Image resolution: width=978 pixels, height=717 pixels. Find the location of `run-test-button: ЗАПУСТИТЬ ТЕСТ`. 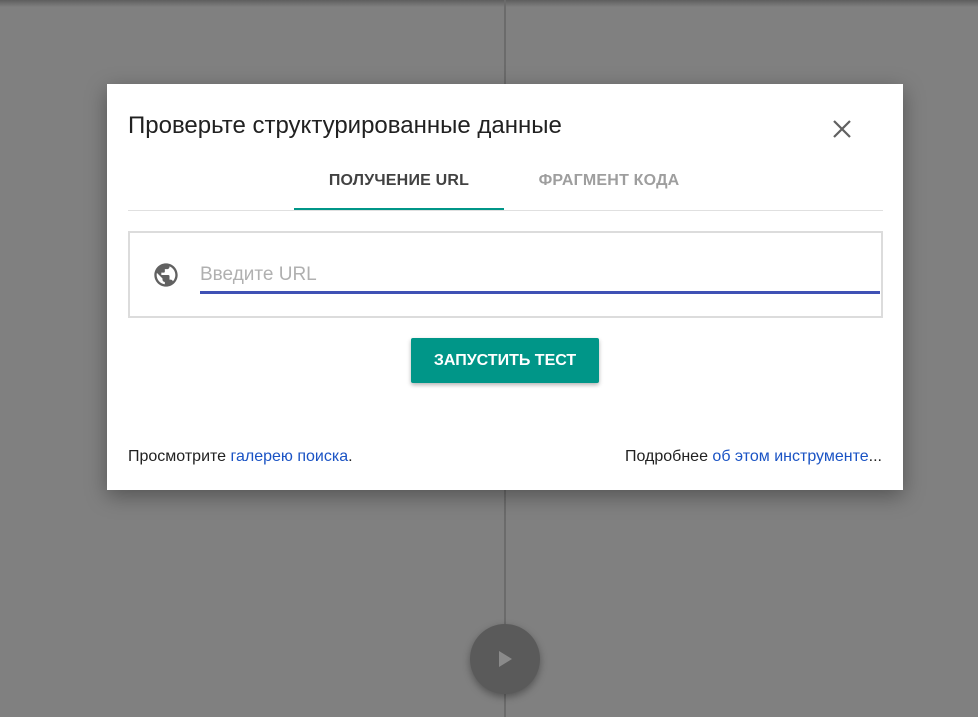

run-test-button: ЗАПУСТИТЬ ТЕСТ is located at coordinates (505, 360).